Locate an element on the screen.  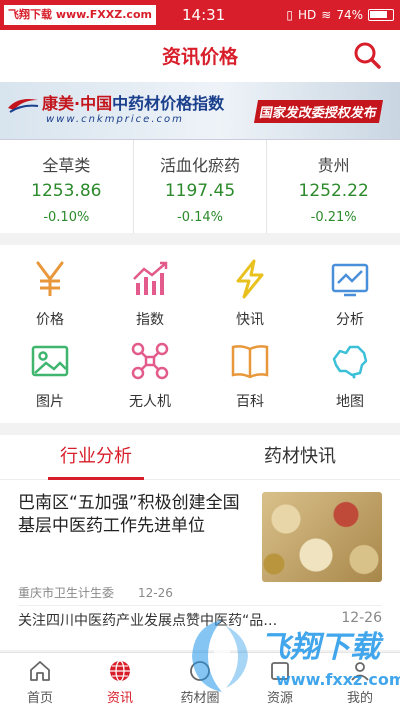
nav-profile: 我的 is located at coordinates (360, 682).